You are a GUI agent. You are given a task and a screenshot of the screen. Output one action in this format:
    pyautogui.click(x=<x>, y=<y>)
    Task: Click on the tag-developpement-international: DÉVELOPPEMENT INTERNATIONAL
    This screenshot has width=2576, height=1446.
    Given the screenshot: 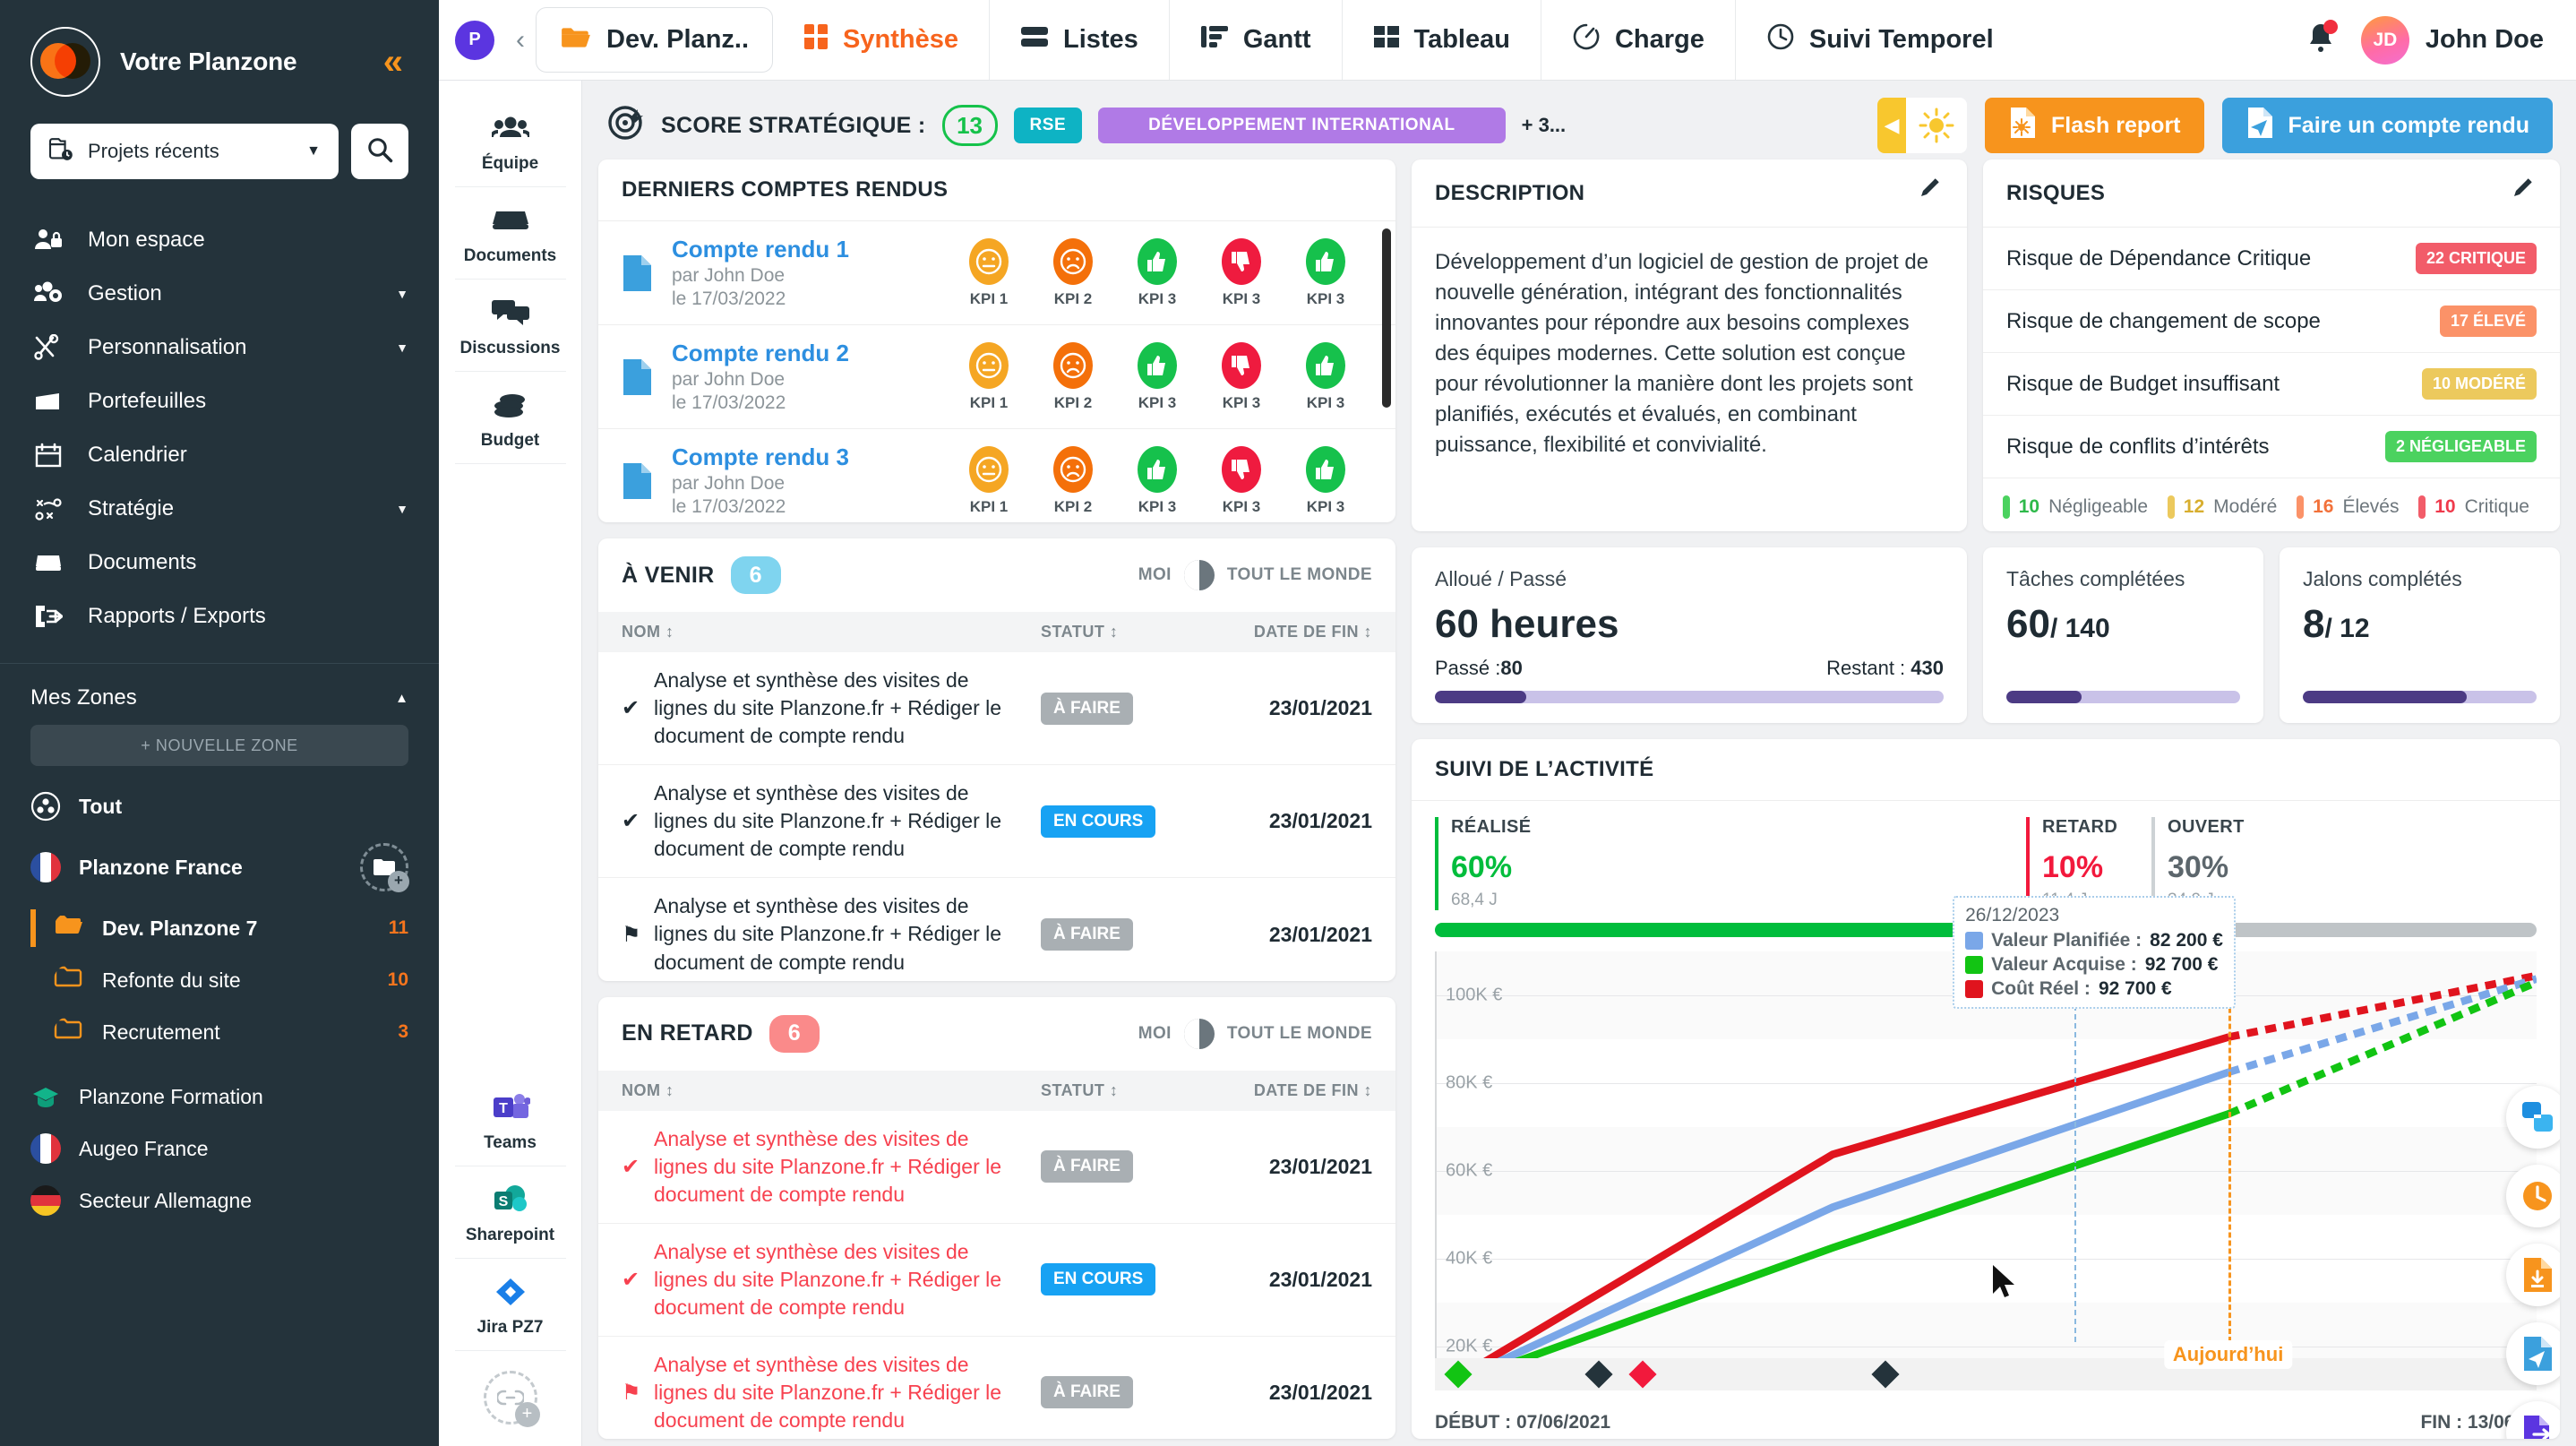 What is the action you would take?
    pyautogui.click(x=1302, y=126)
    